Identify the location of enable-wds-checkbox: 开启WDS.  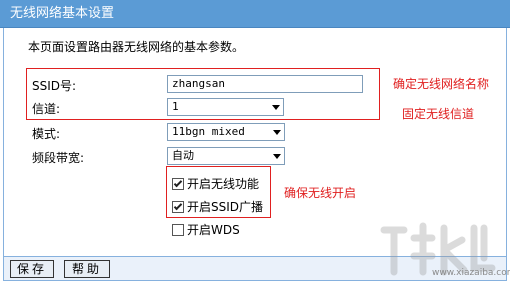
(206, 230).